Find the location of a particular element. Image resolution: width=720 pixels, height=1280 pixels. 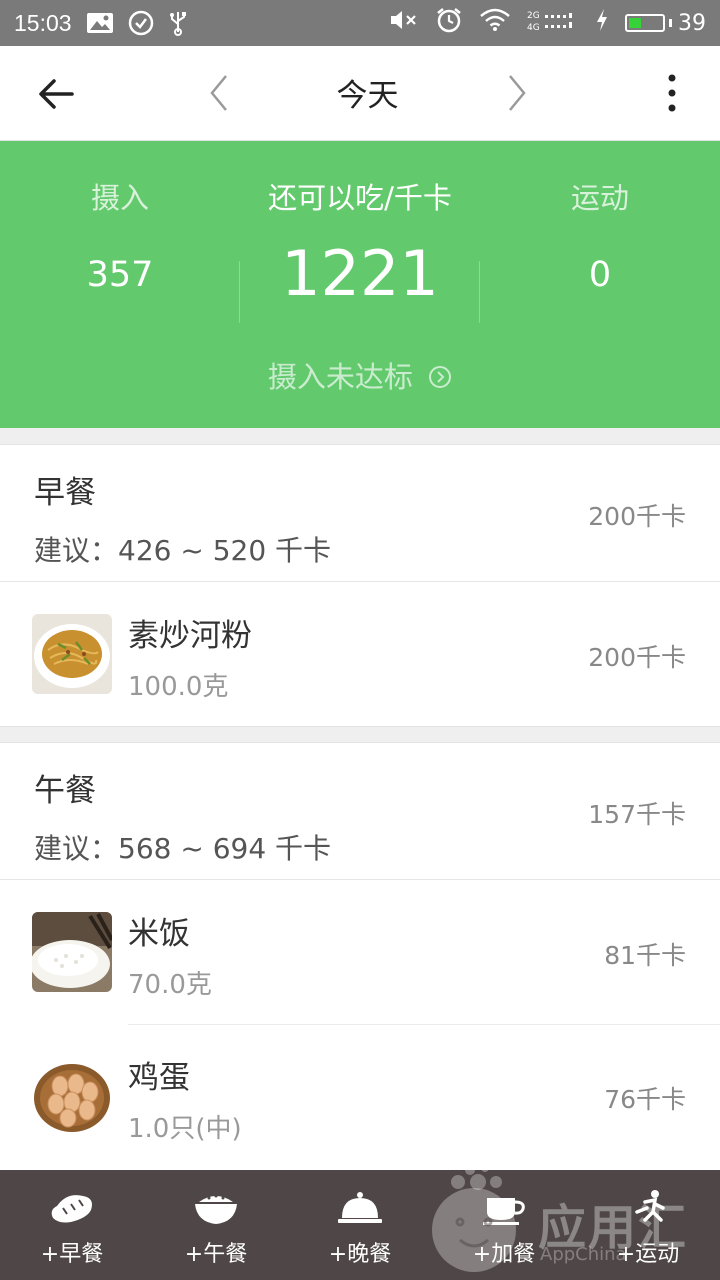

battery-percent: 39 is located at coordinates (692, 23).